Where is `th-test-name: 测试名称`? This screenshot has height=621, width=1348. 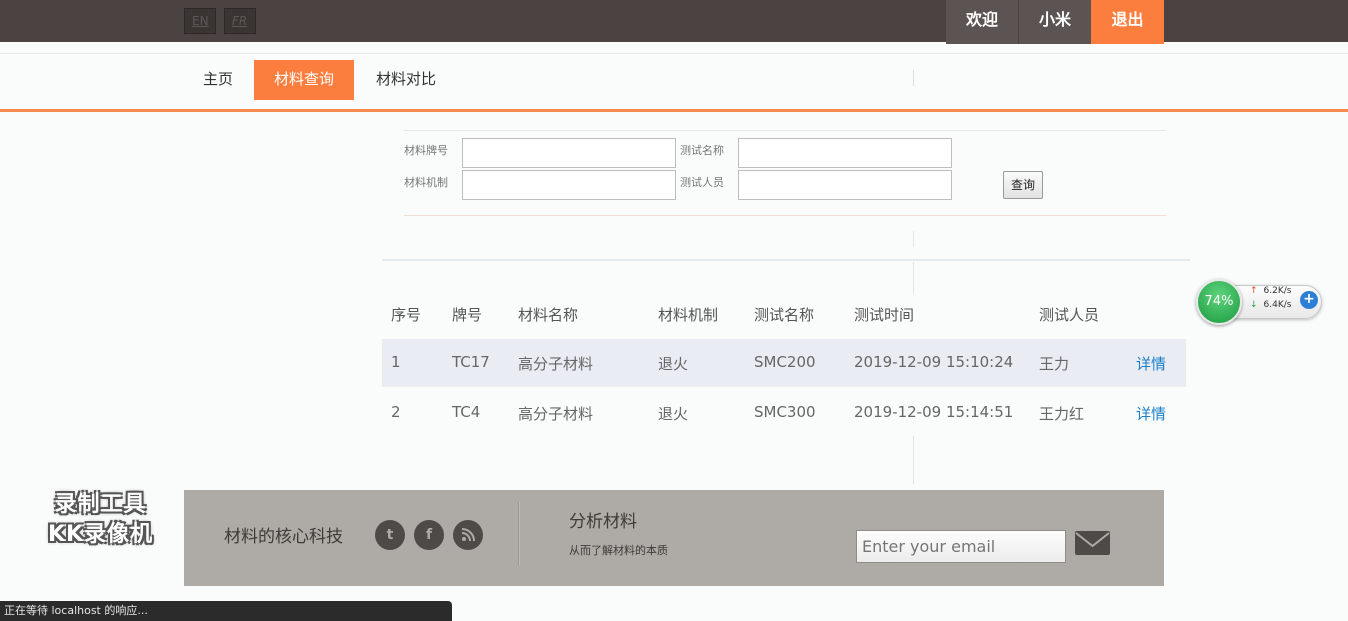 th-test-name: 测试名称 is located at coordinates (784, 315).